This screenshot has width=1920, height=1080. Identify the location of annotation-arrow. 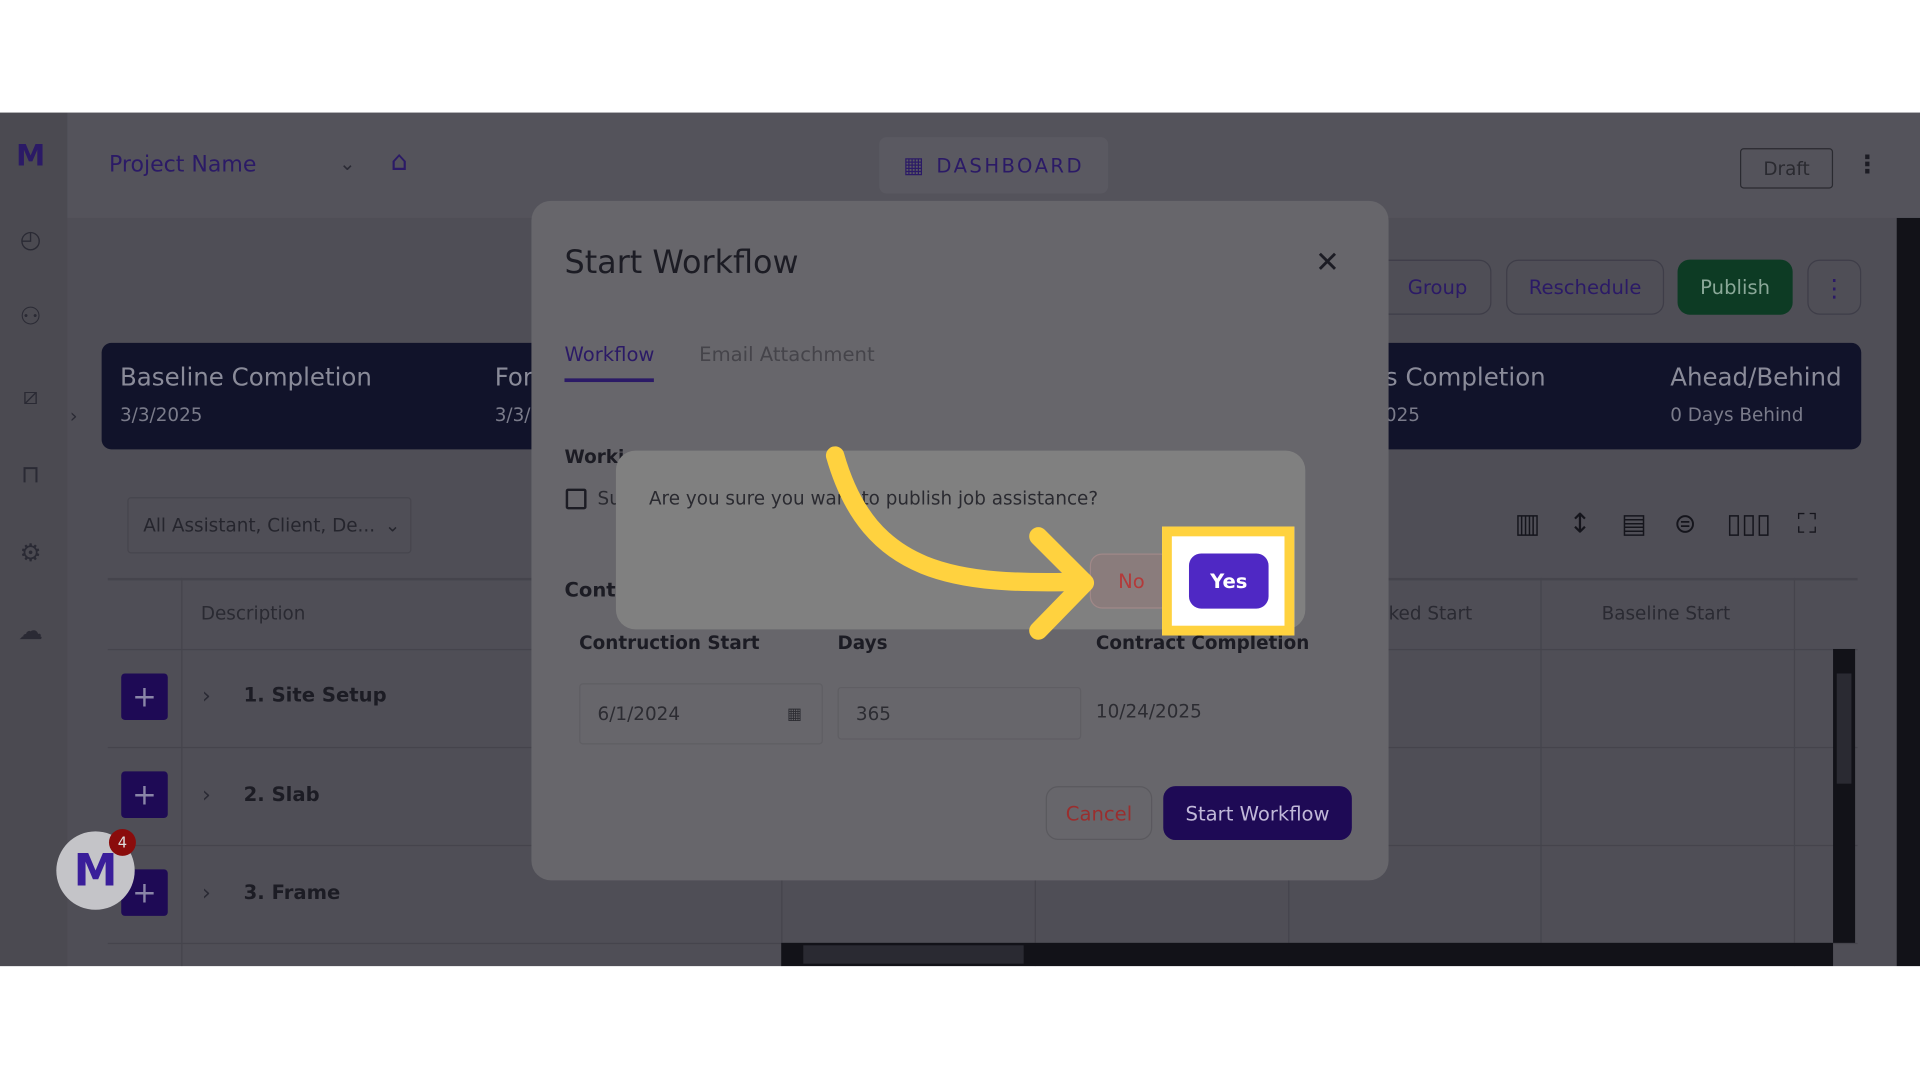
(960, 543).